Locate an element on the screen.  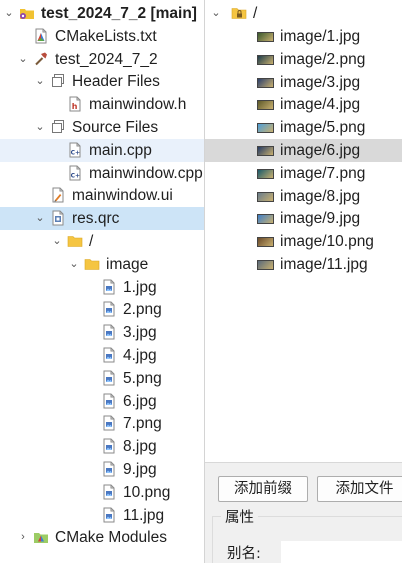
resource-file-label: image/6.jpg is located at coordinates (320, 150).